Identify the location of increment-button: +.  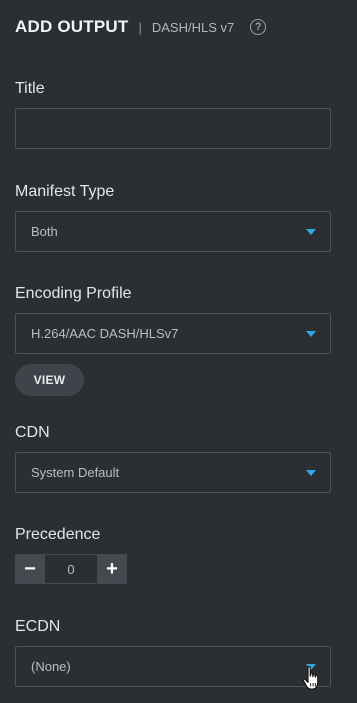
(112, 569).